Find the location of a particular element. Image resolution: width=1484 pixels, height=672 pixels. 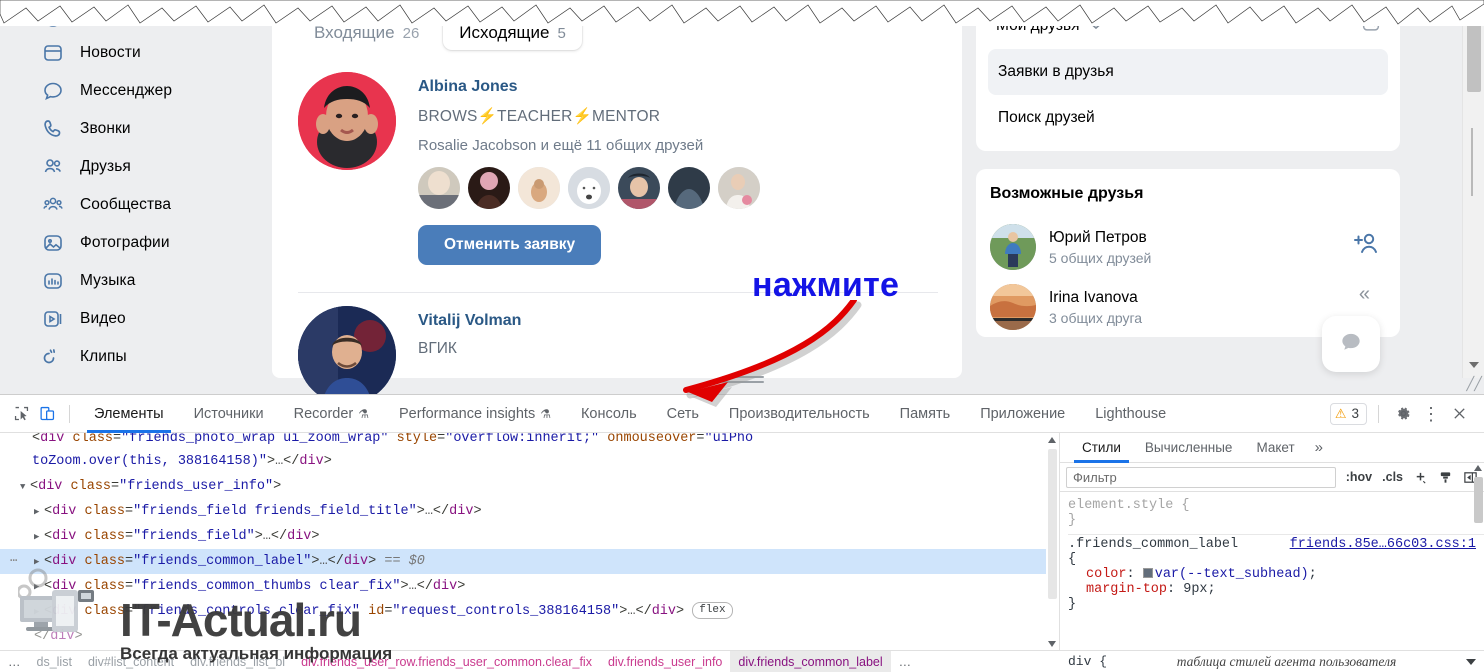

close-icon is located at coordinates (1459, 414).